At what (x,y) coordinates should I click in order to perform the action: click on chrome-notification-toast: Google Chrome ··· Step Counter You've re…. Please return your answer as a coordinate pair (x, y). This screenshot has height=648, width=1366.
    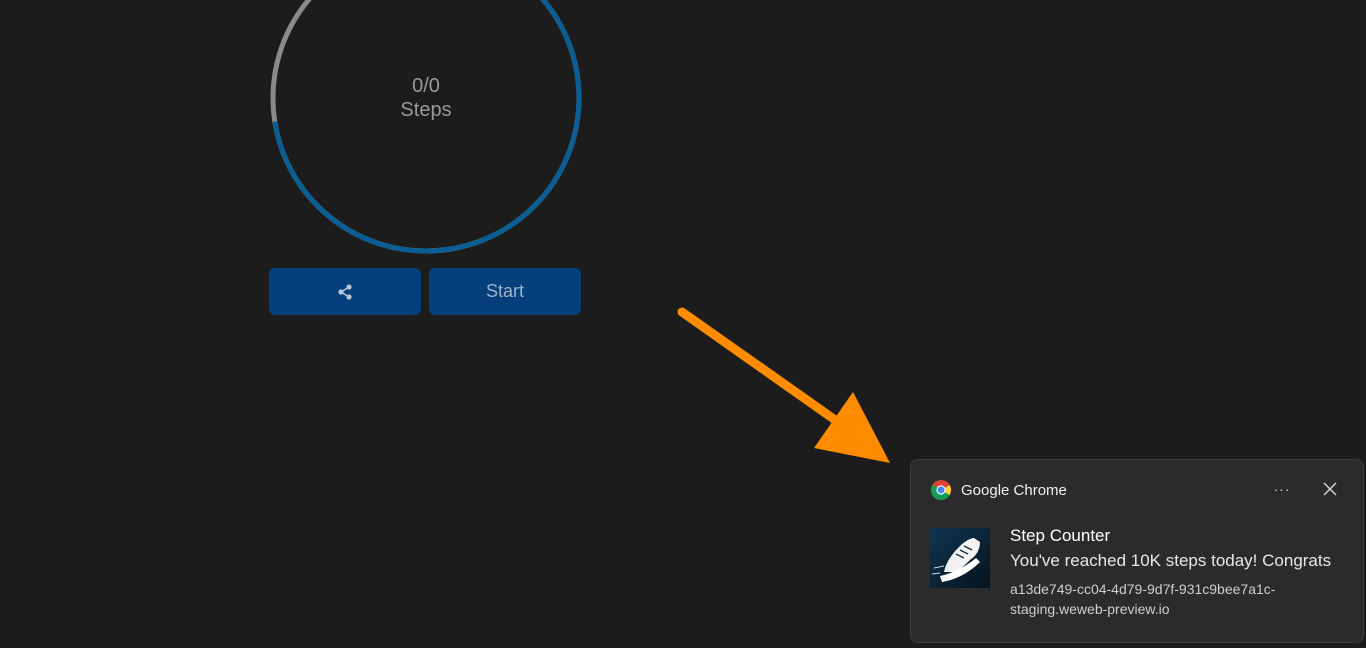
    Looking at the image, I should click on (1137, 551).